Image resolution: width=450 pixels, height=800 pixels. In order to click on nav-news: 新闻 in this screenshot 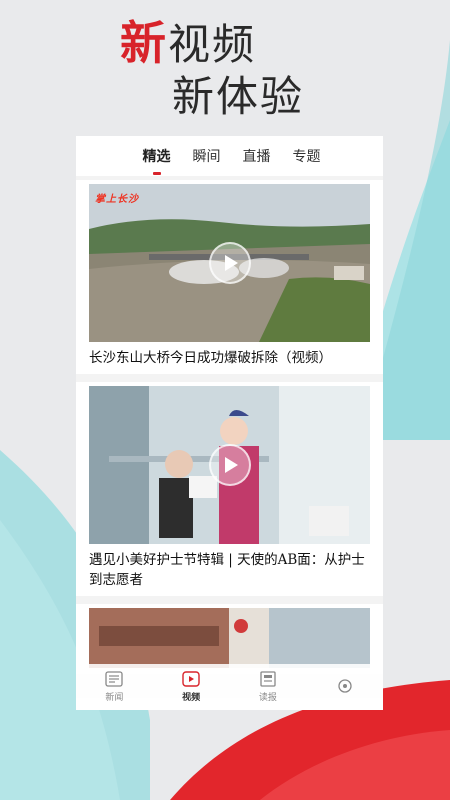, I will do `click(114, 687)`.